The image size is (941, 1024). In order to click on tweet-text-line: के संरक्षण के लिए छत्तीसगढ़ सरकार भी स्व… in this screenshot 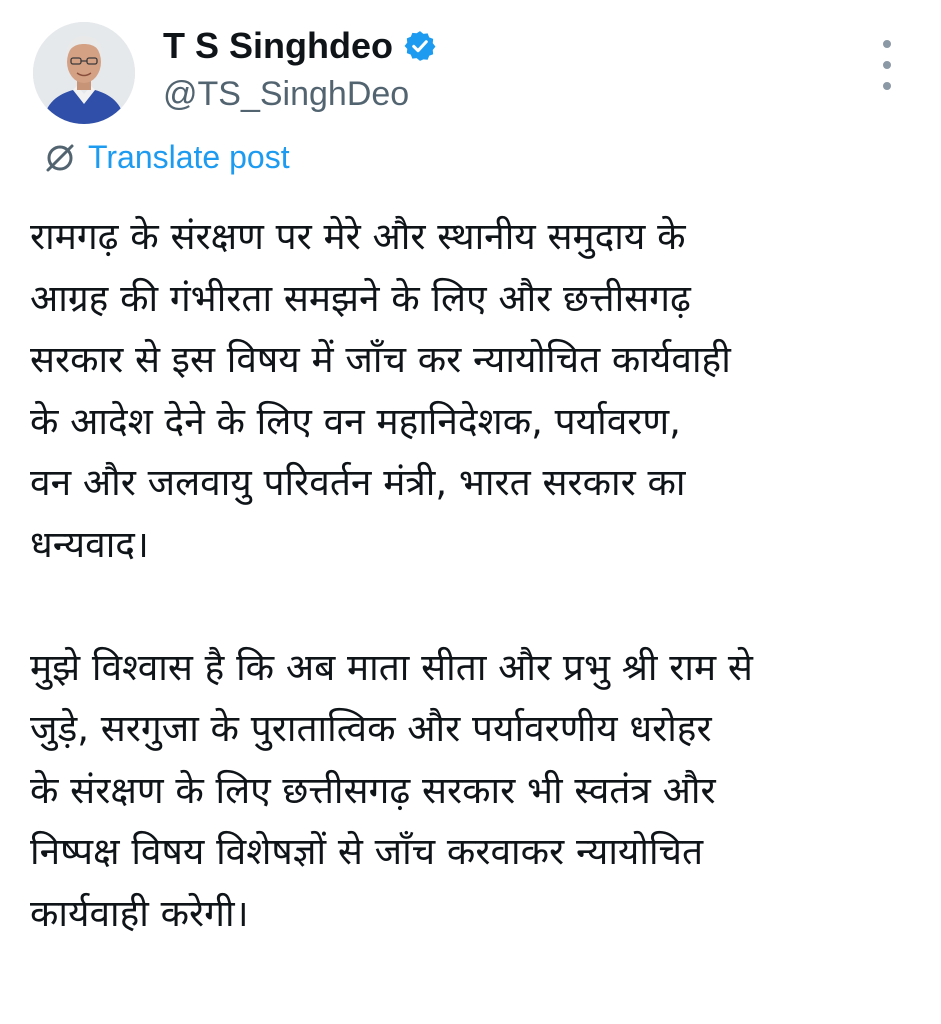, I will do `click(373, 790)`.